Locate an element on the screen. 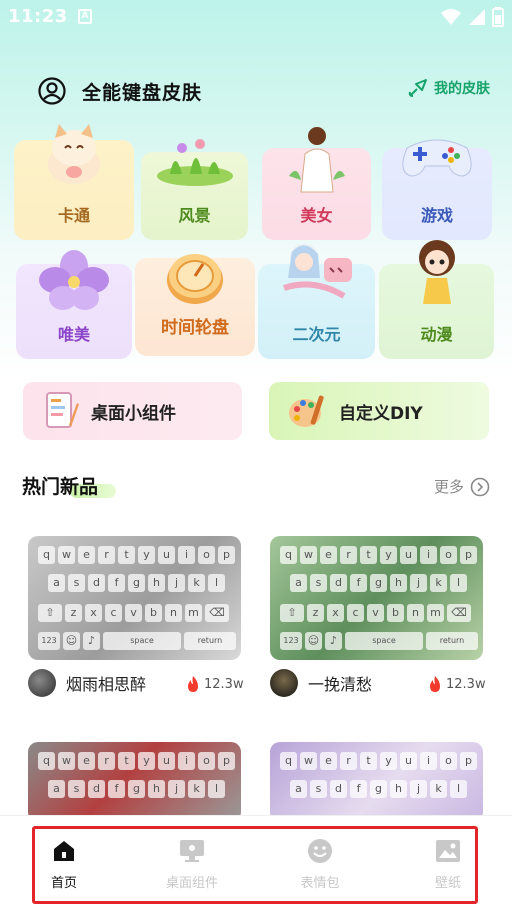 This screenshot has height=910, width=512. nav-label: 表情包 is located at coordinates (320, 883).